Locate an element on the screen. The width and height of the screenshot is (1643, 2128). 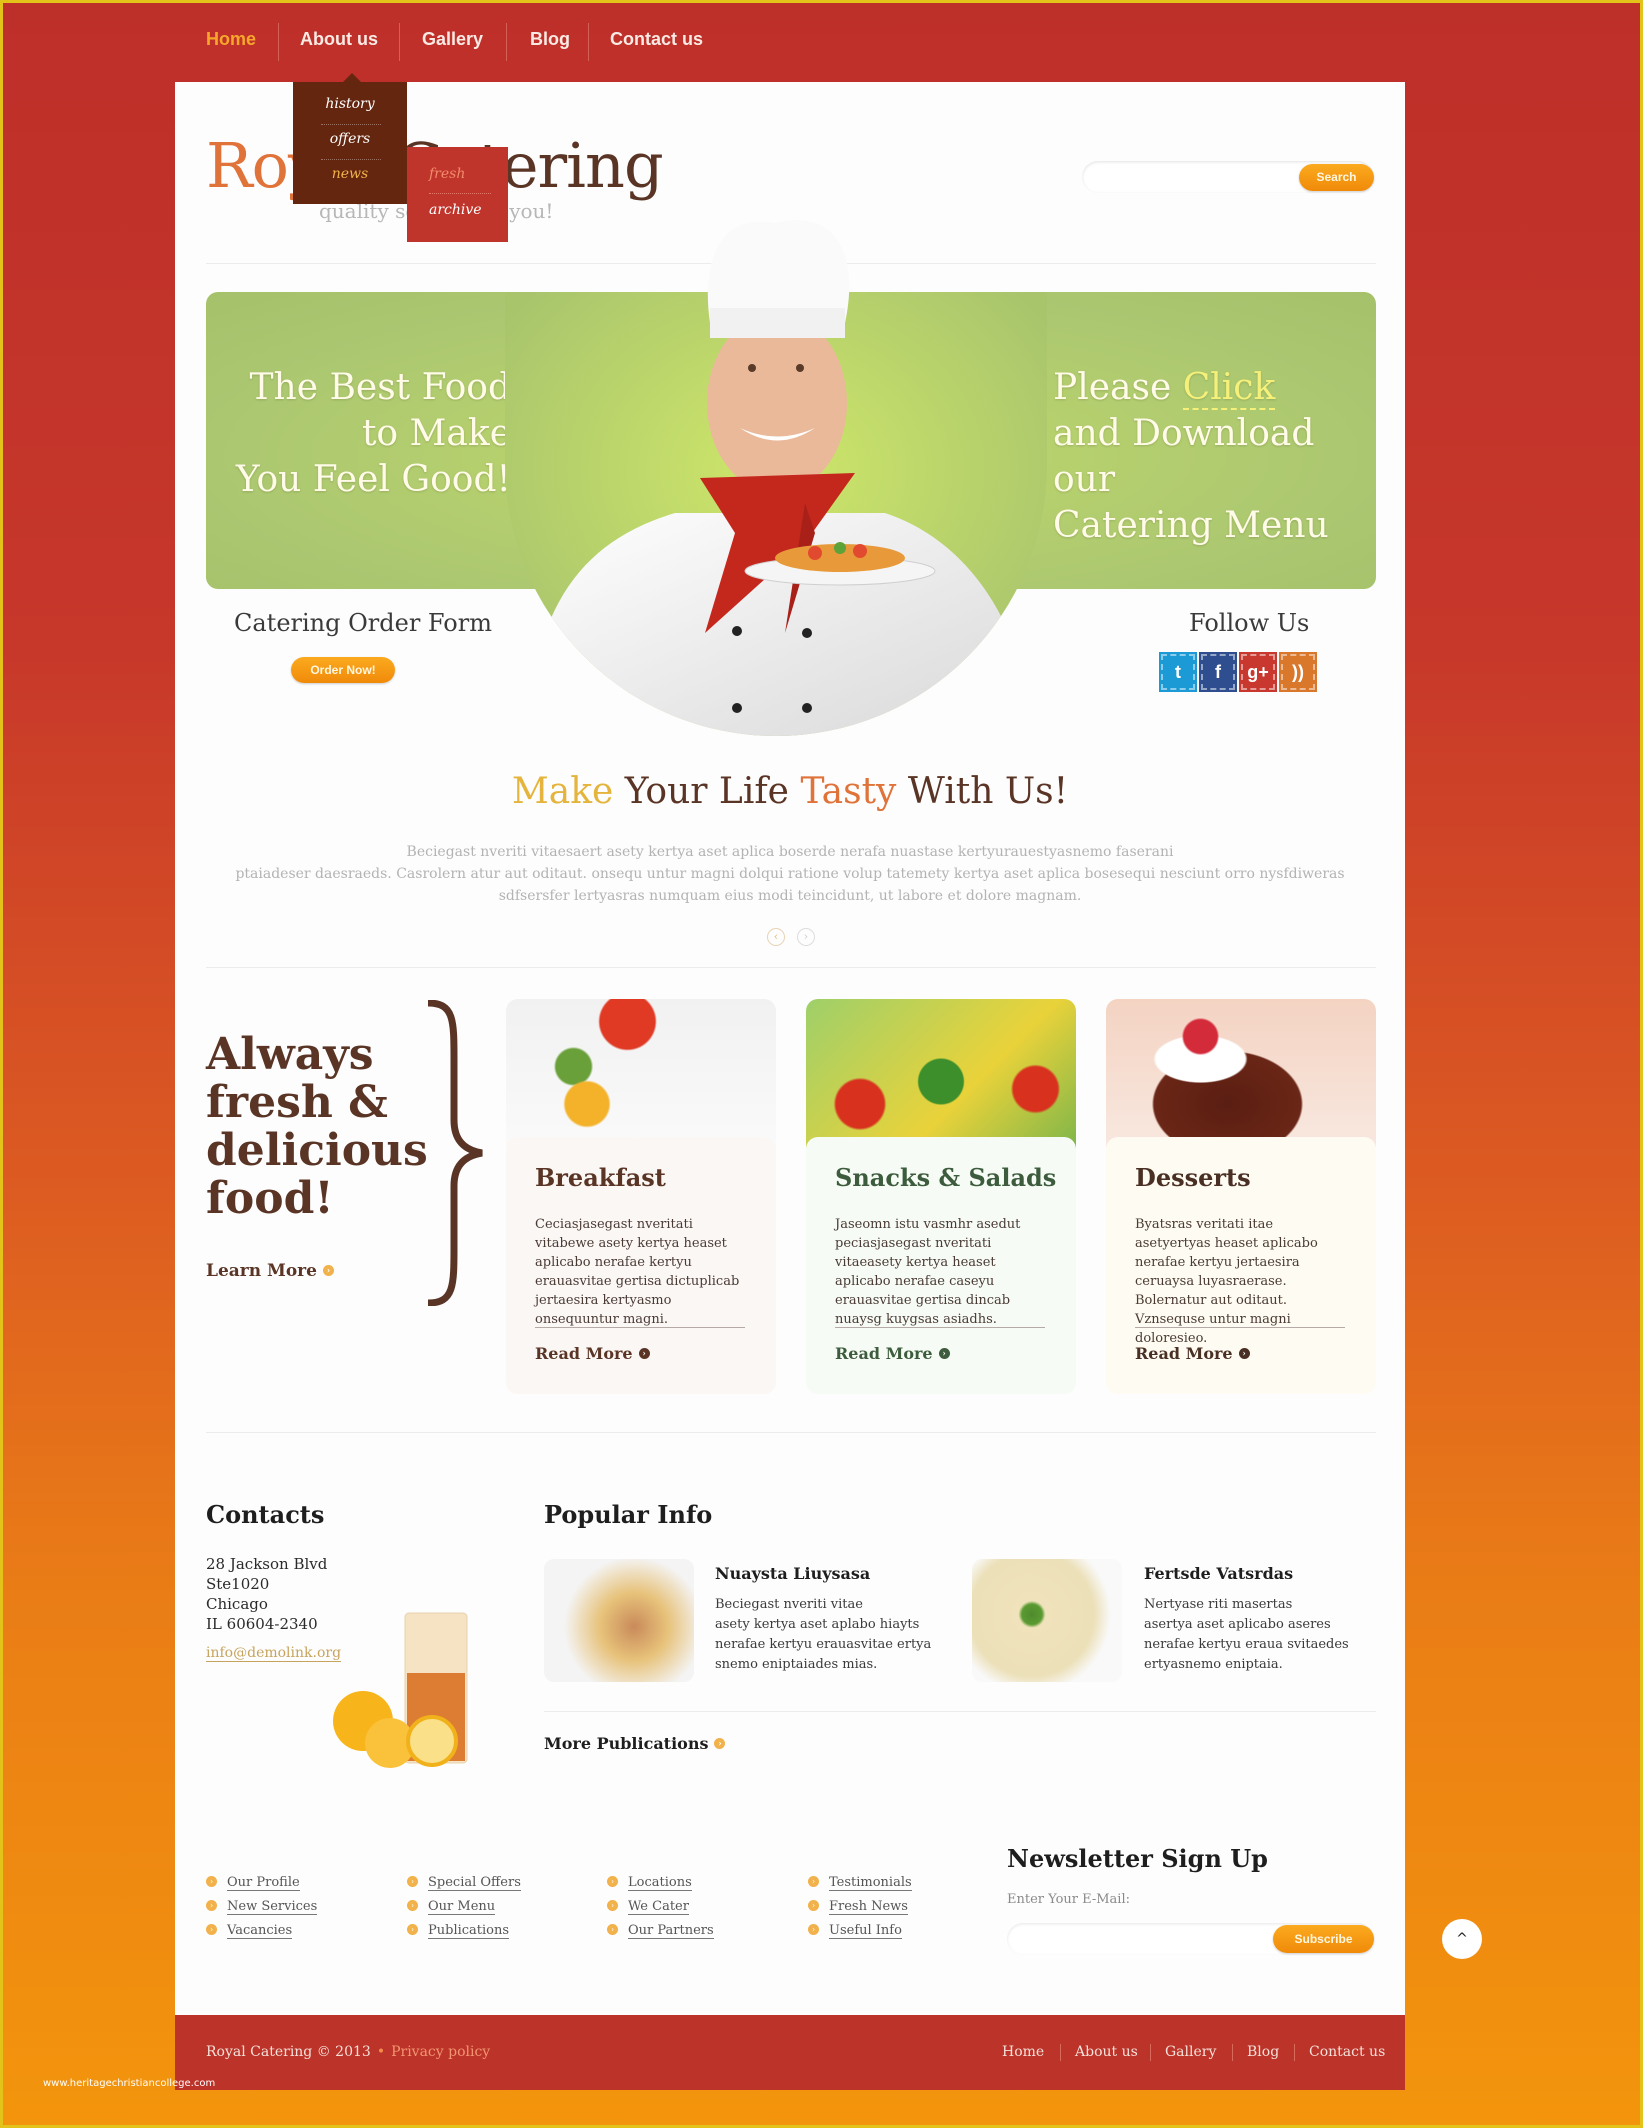
footer-link: › We Cater is located at coordinates (648, 1907).